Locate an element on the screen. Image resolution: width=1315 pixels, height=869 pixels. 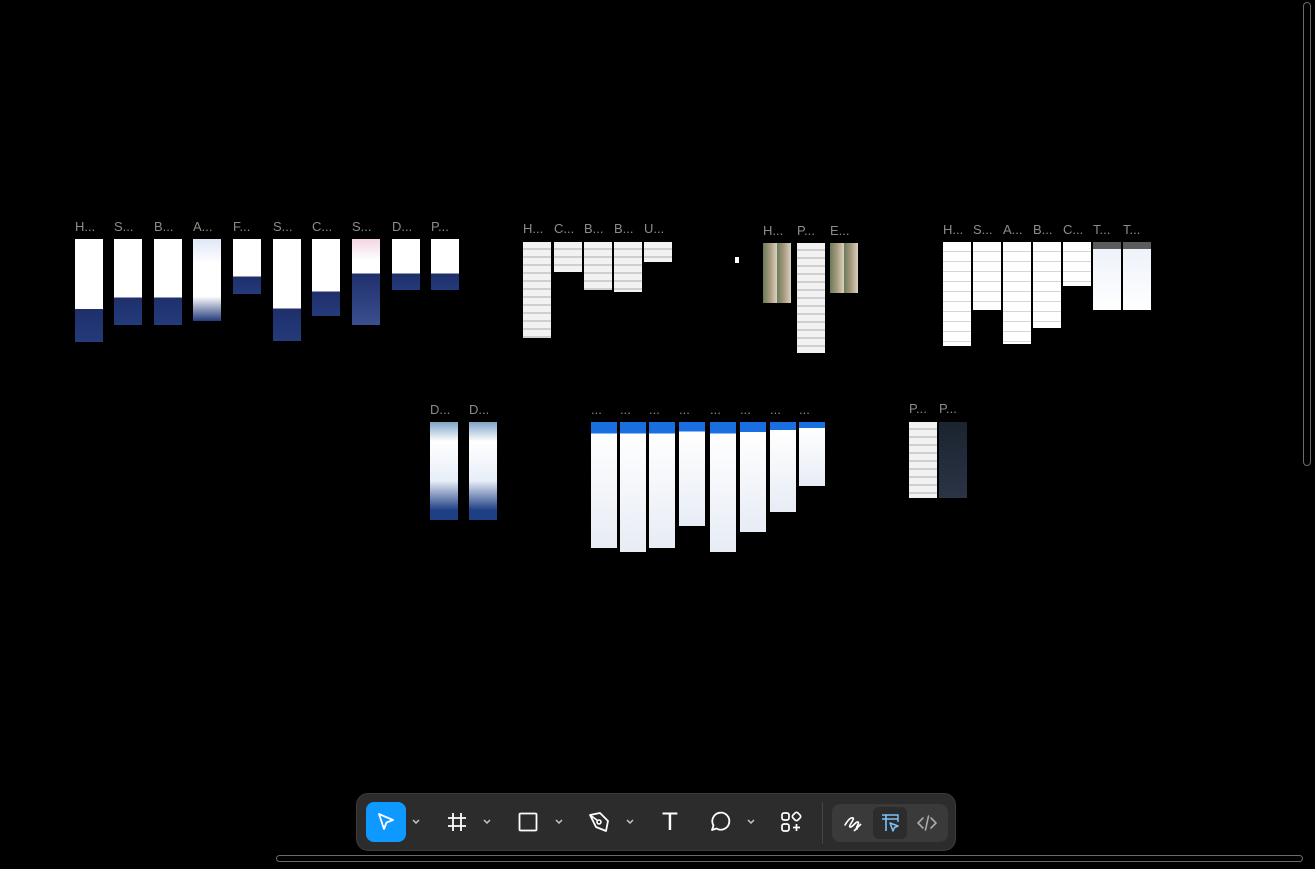
actions-grid-icon is located at coordinates (791, 821).